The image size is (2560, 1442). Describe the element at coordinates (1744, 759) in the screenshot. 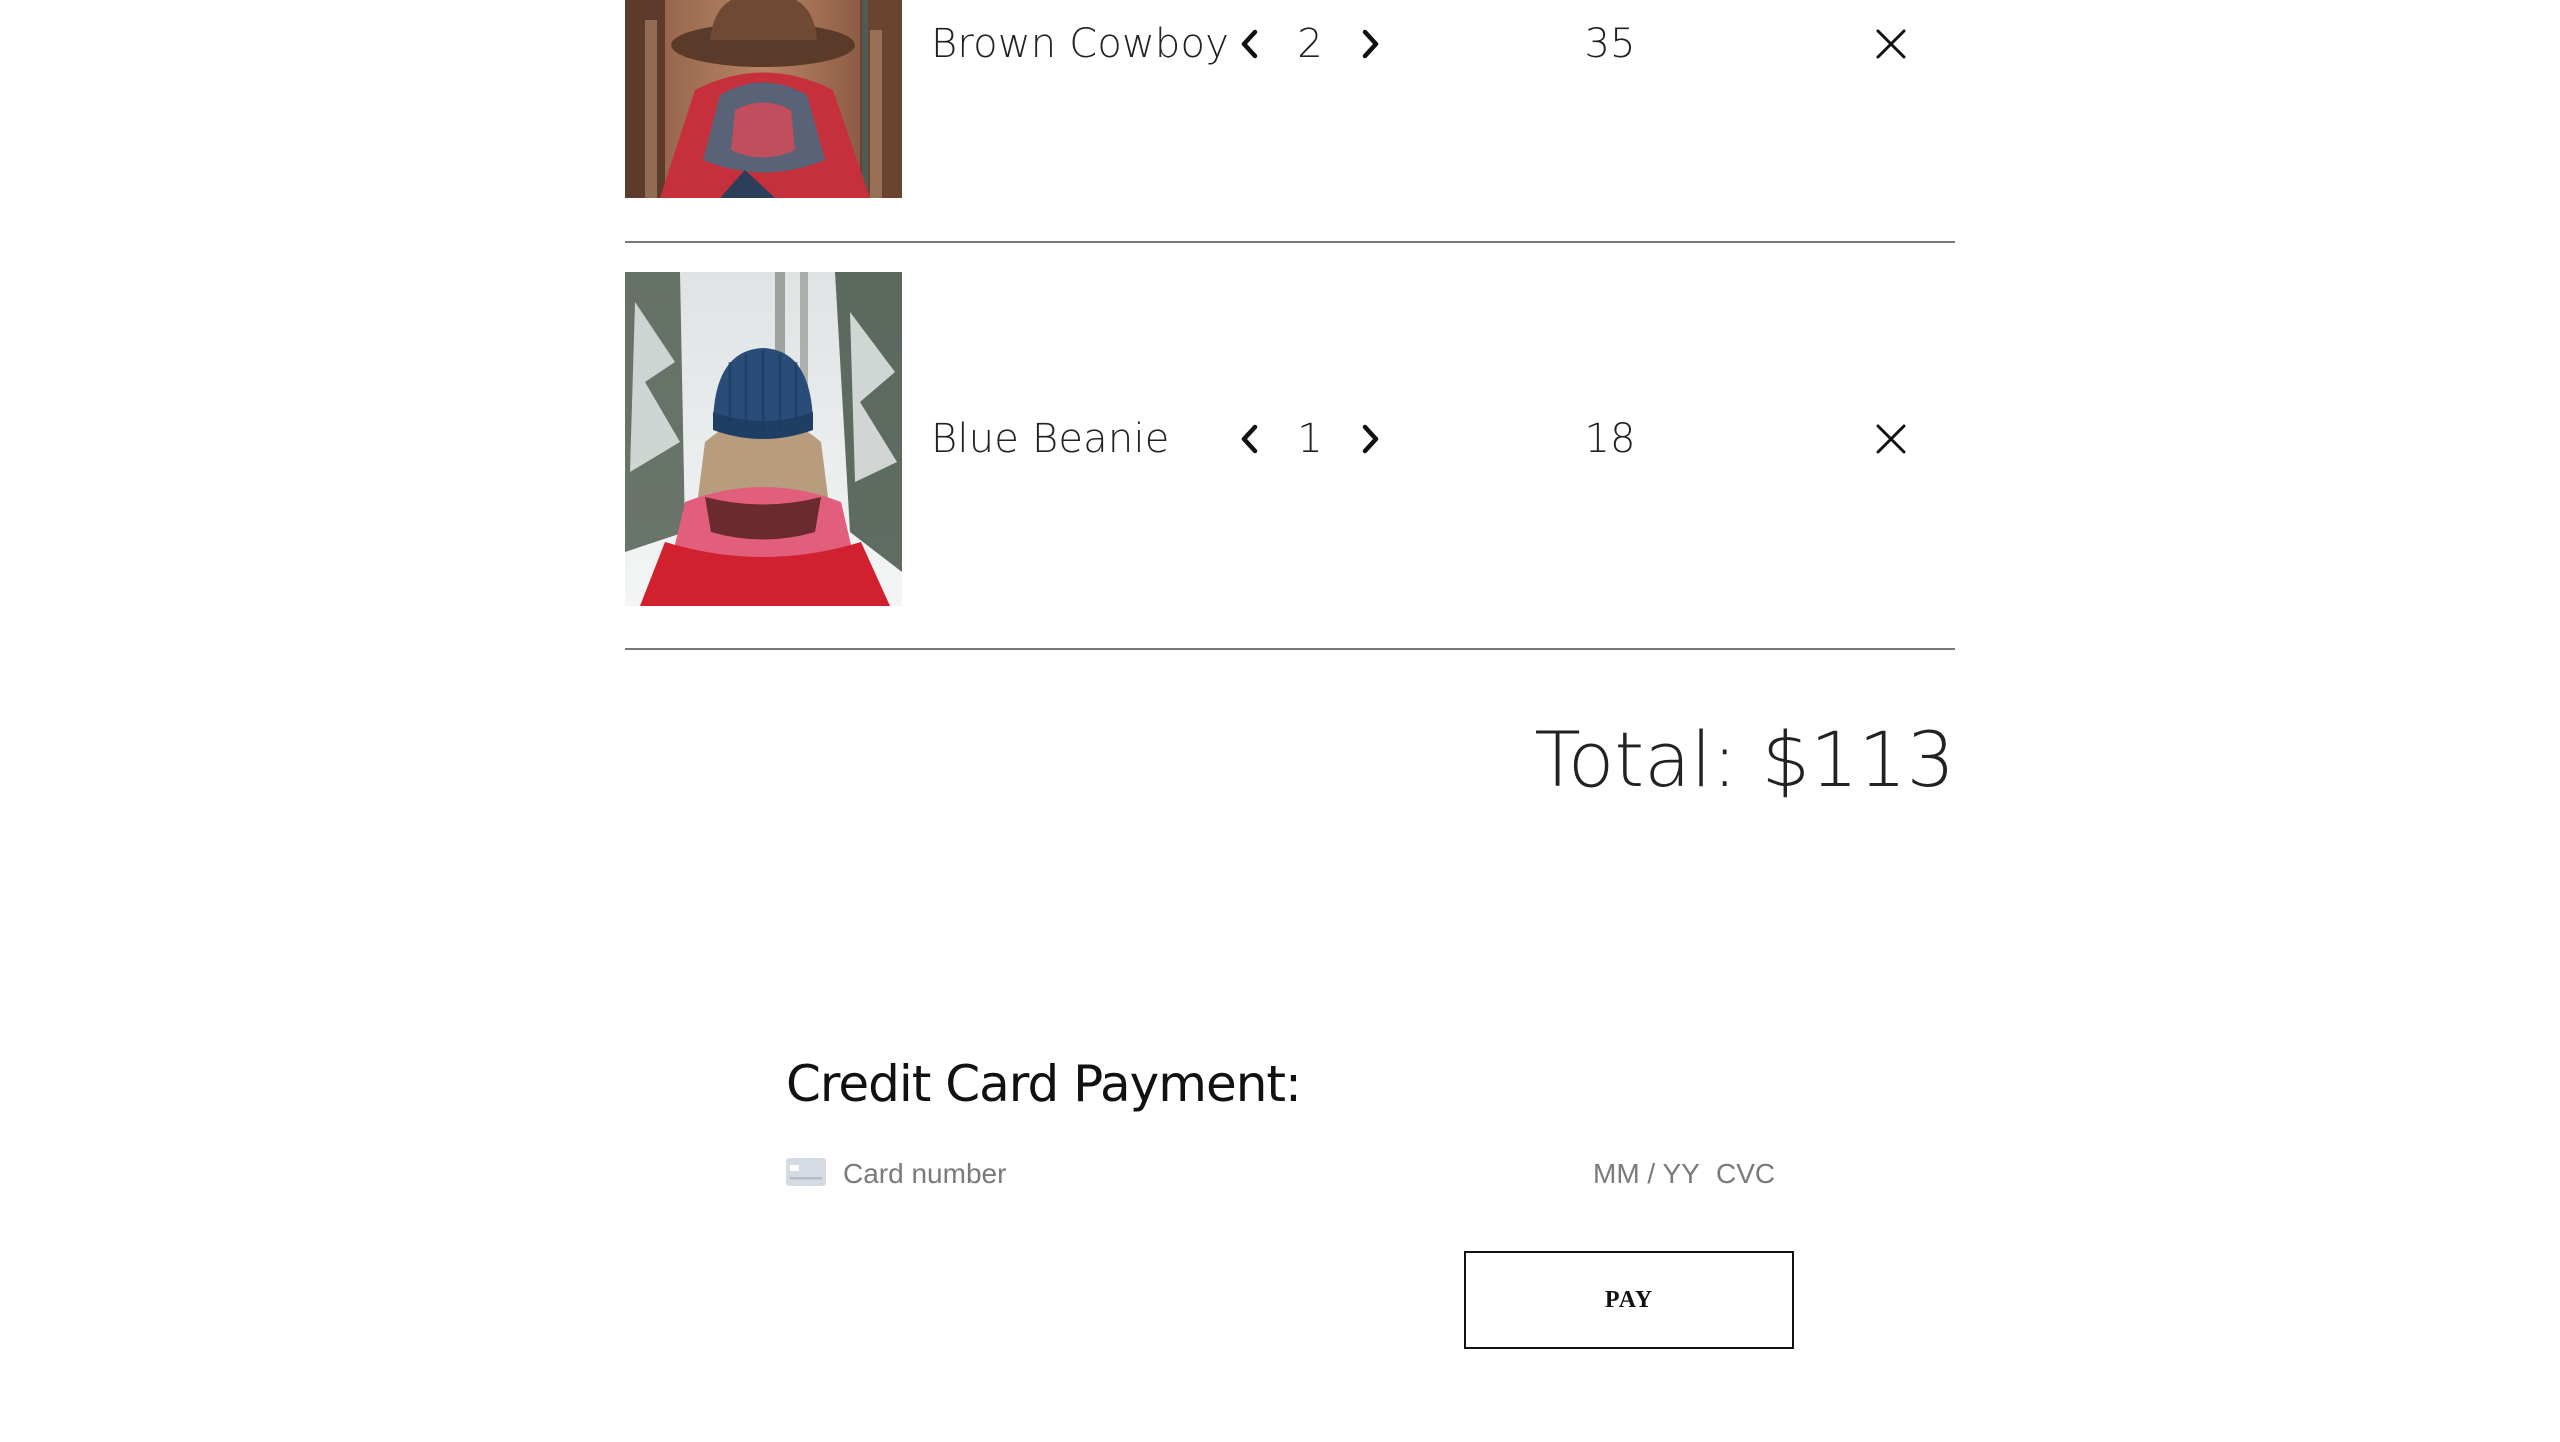

I see `cart-total: Total: $113` at that location.